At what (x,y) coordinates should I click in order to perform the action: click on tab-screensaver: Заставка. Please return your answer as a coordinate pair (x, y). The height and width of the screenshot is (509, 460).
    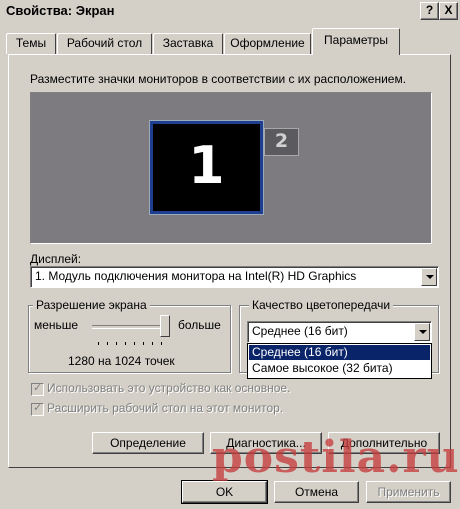
    Looking at the image, I should click on (188, 43).